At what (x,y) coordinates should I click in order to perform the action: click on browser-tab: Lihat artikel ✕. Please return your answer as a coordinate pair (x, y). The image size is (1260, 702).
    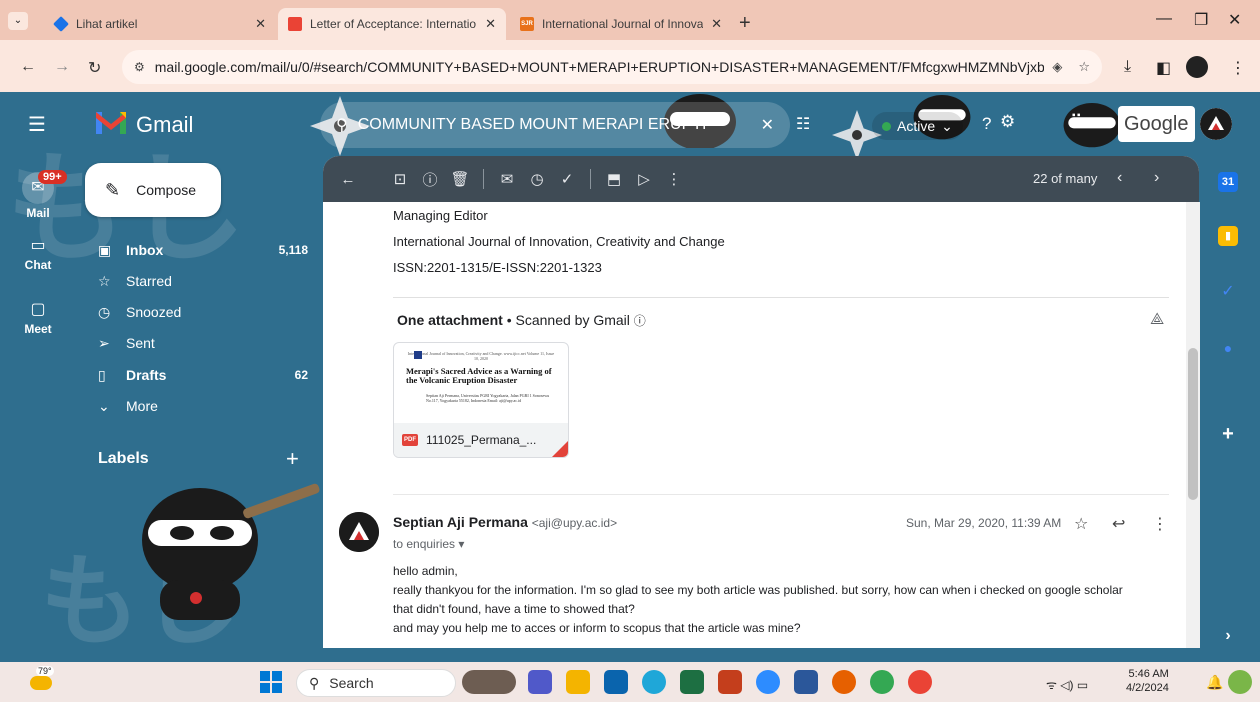
    Looking at the image, I should click on (160, 24).